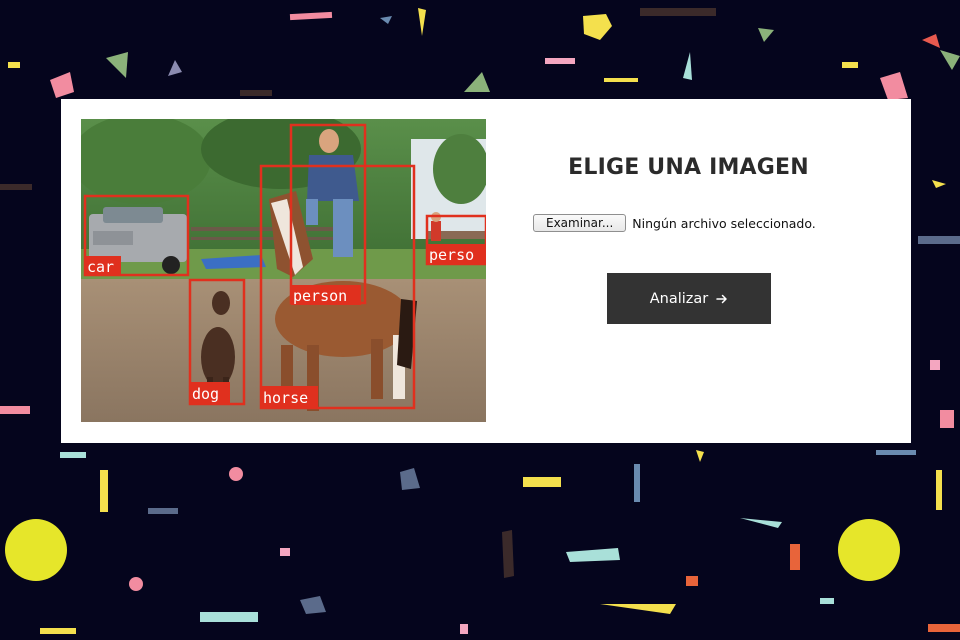 The height and width of the screenshot is (640, 960). What do you see at coordinates (285, 398) in the screenshot?
I see `svg-text: horse` at bounding box center [285, 398].